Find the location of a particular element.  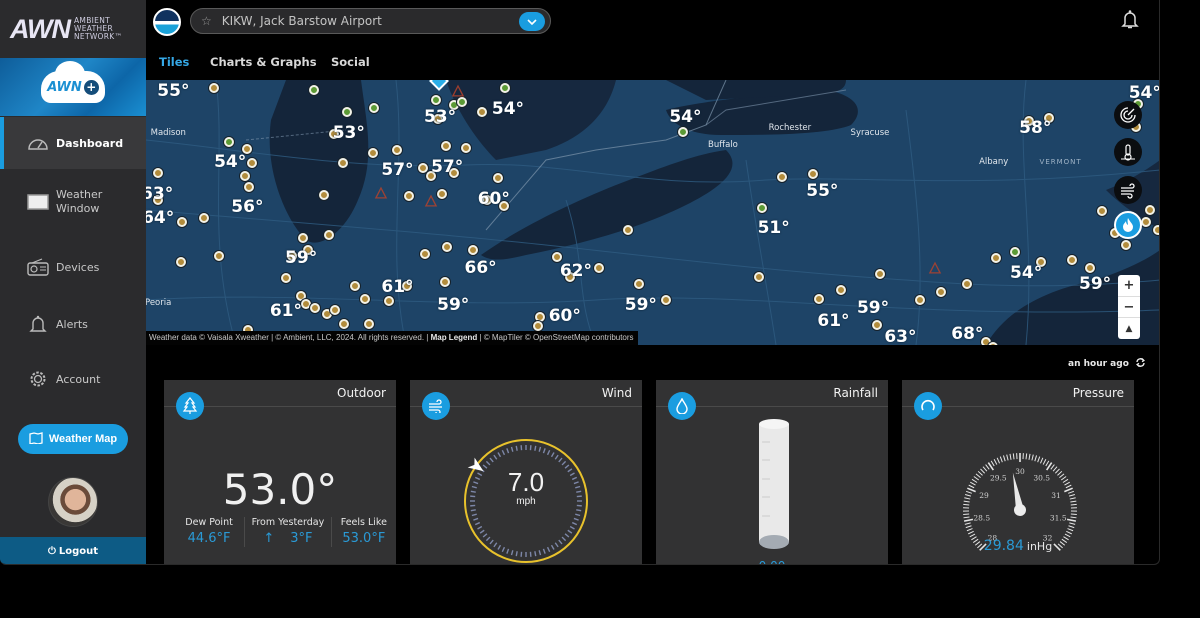

zoom-out-button: − is located at coordinates (1129, 308).